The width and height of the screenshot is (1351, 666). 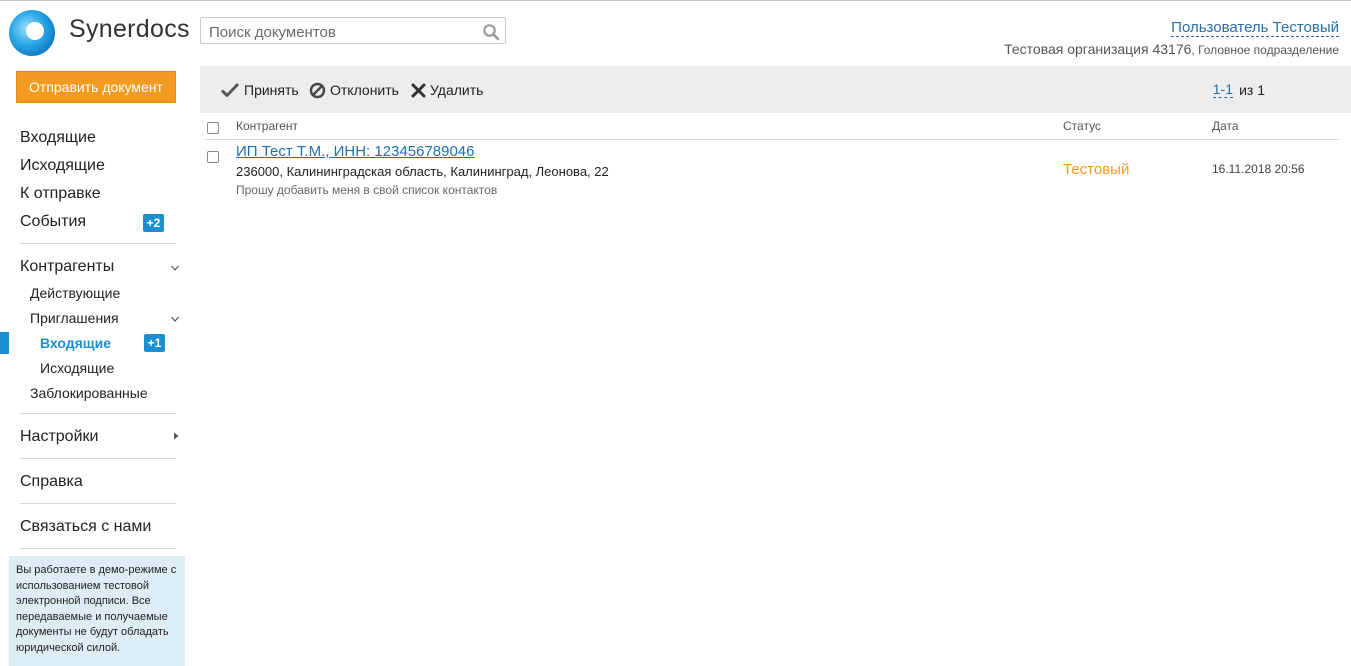 What do you see at coordinates (60, 194) in the screenshot?
I see `nav-to-send: К отправке` at bounding box center [60, 194].